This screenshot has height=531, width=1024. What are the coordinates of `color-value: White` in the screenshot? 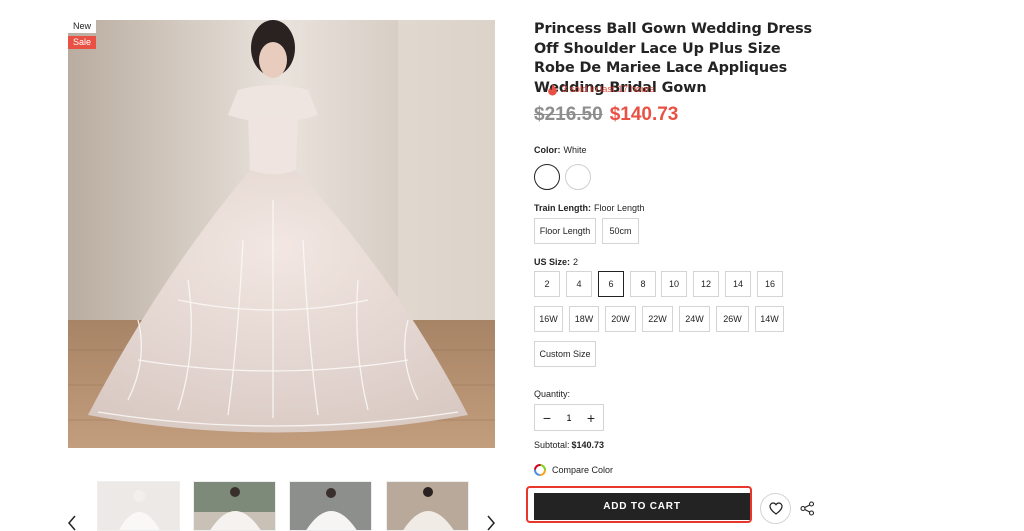 It's located at (575, 150).